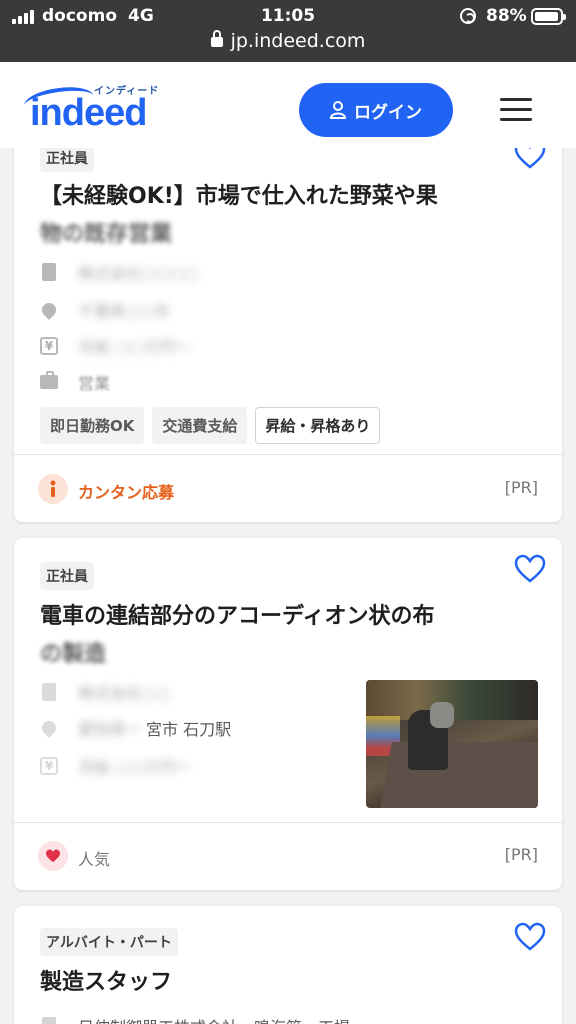 The height and width of the screenshot is (1024, 576). What do you see at coordinates (92, 425) in the screenshot?
I see `tag-chip: 即日勤務OK` at bounding box center [92, 425].